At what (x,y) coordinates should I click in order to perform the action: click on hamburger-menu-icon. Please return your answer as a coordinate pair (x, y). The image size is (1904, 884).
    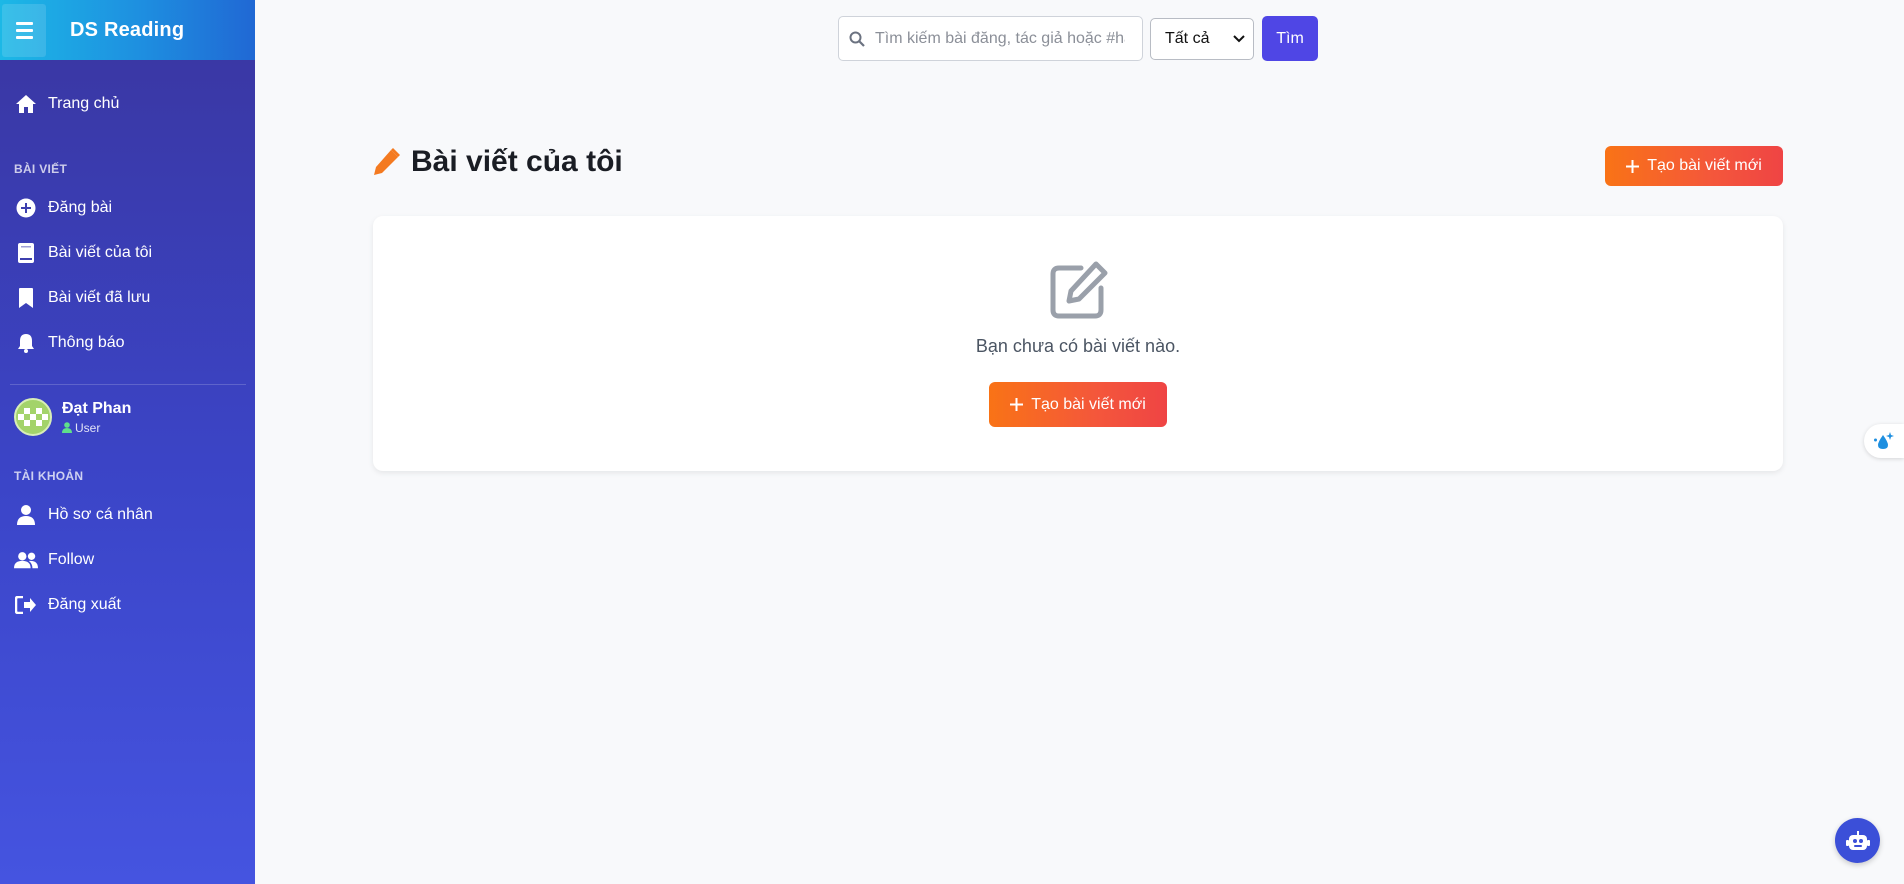
    Looking at the image, I should click on (24, 30).